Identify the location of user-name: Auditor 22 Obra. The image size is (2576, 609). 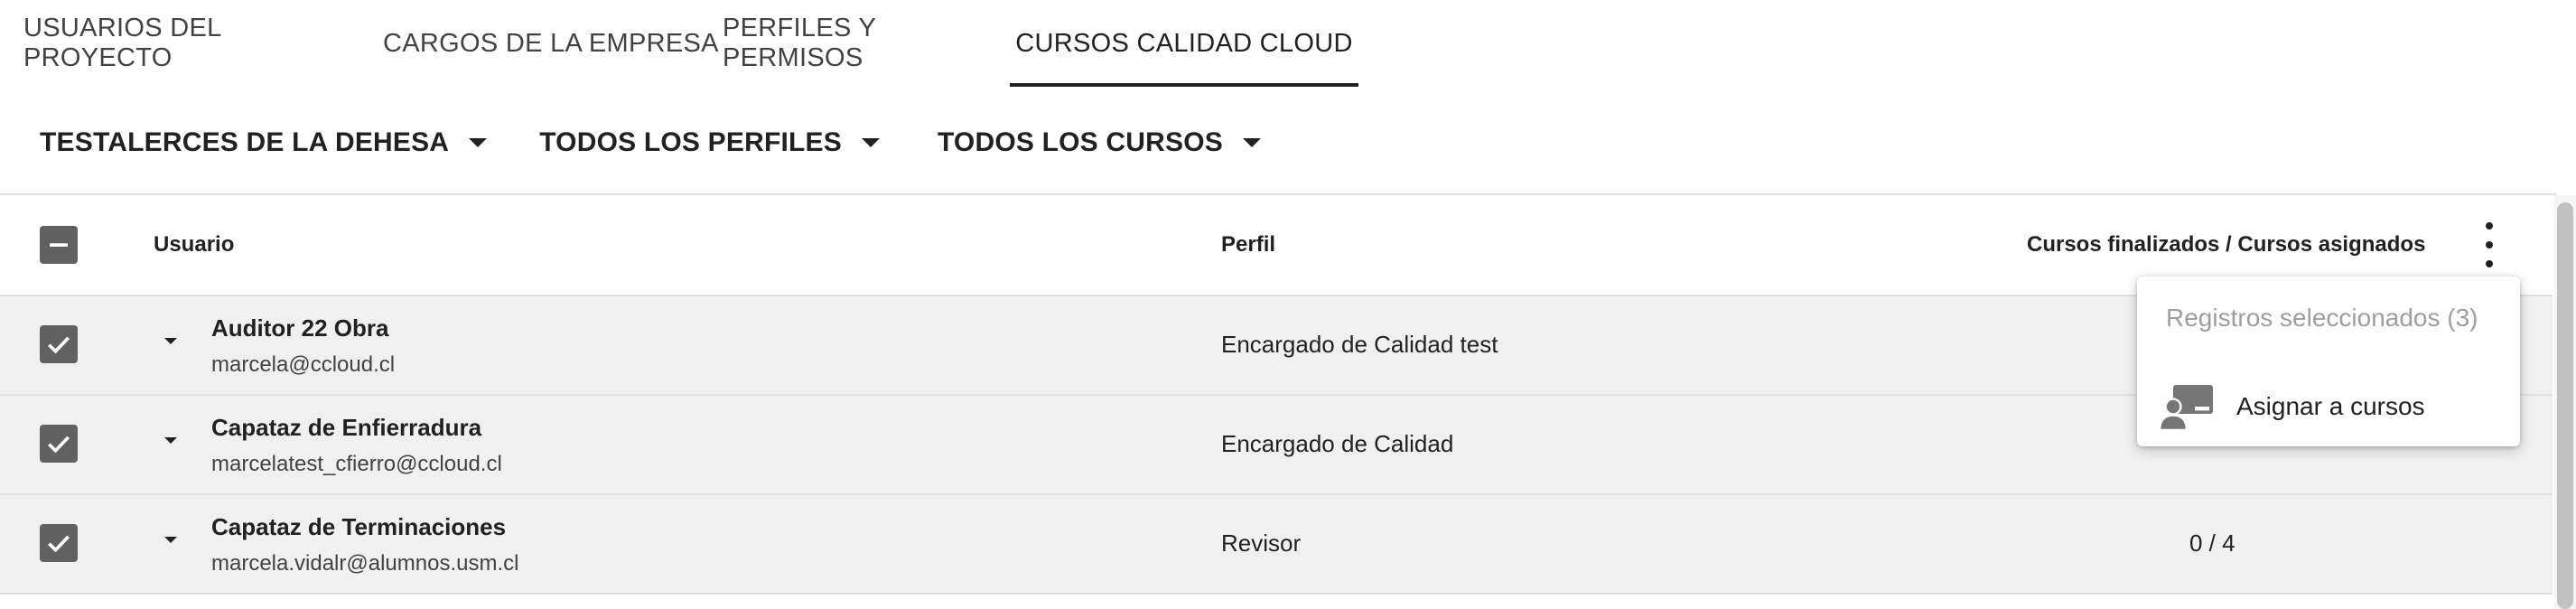
(300, 328).